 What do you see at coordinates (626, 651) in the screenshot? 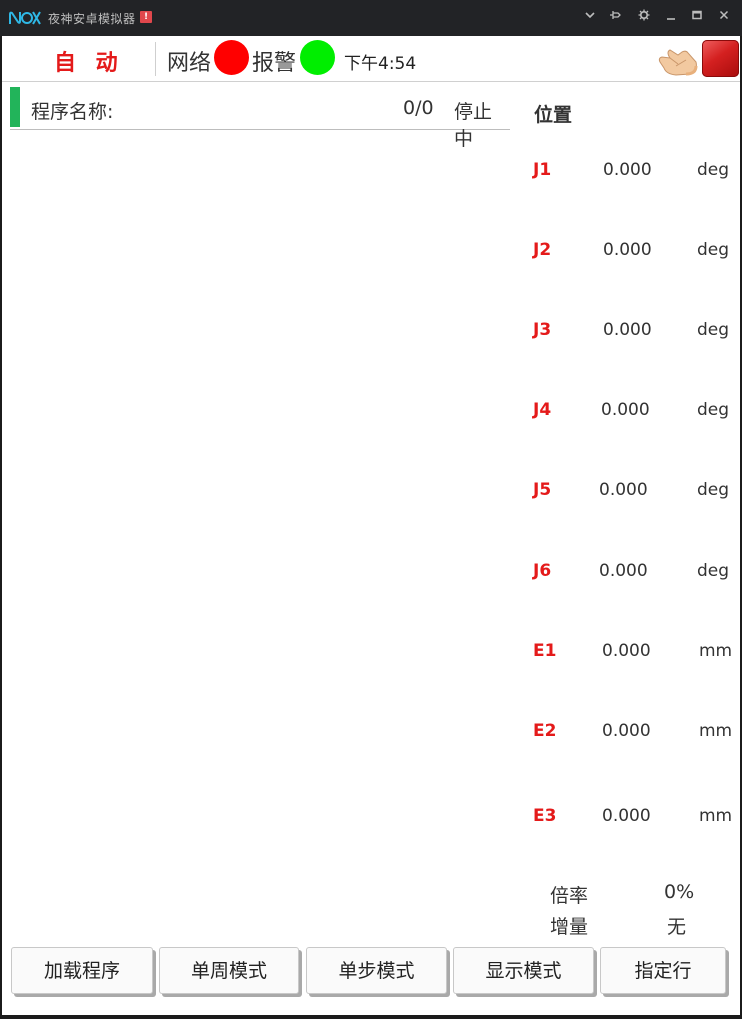
I see `axis-value-e1: 0.000` at bounding box center [626, 651].